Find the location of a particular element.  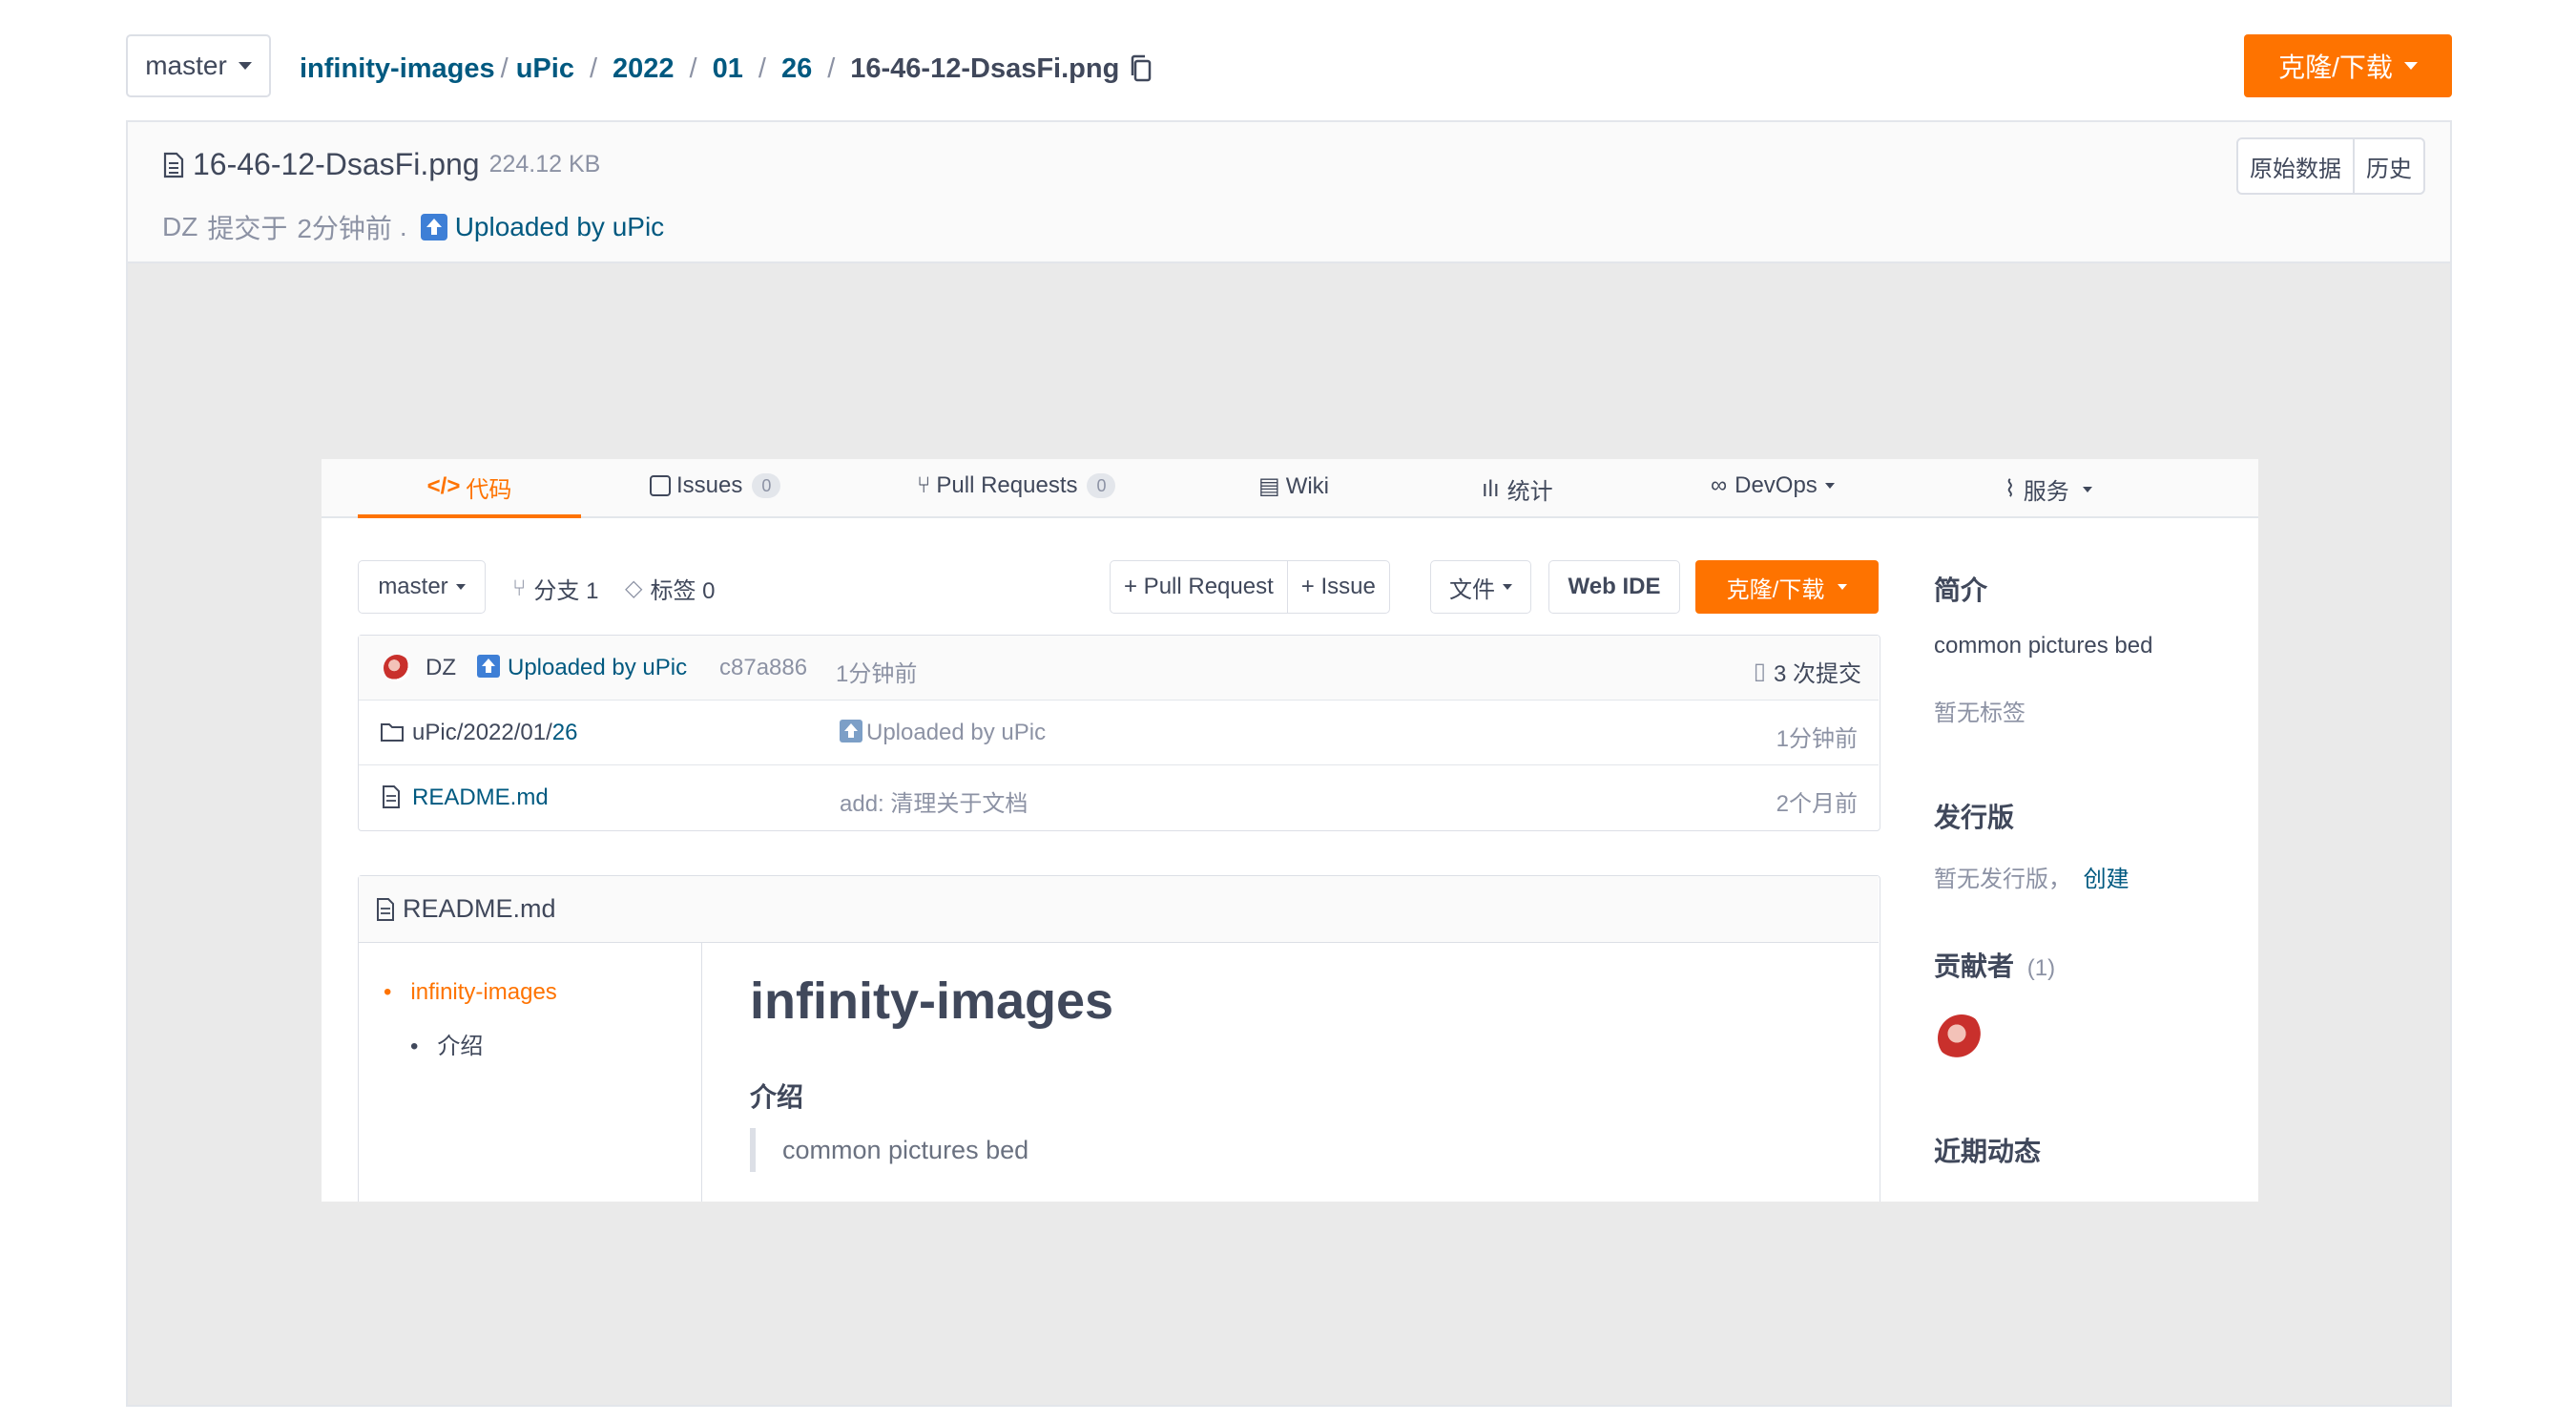

breadcrumb-month: 01 is located at coordinates (728, 69).